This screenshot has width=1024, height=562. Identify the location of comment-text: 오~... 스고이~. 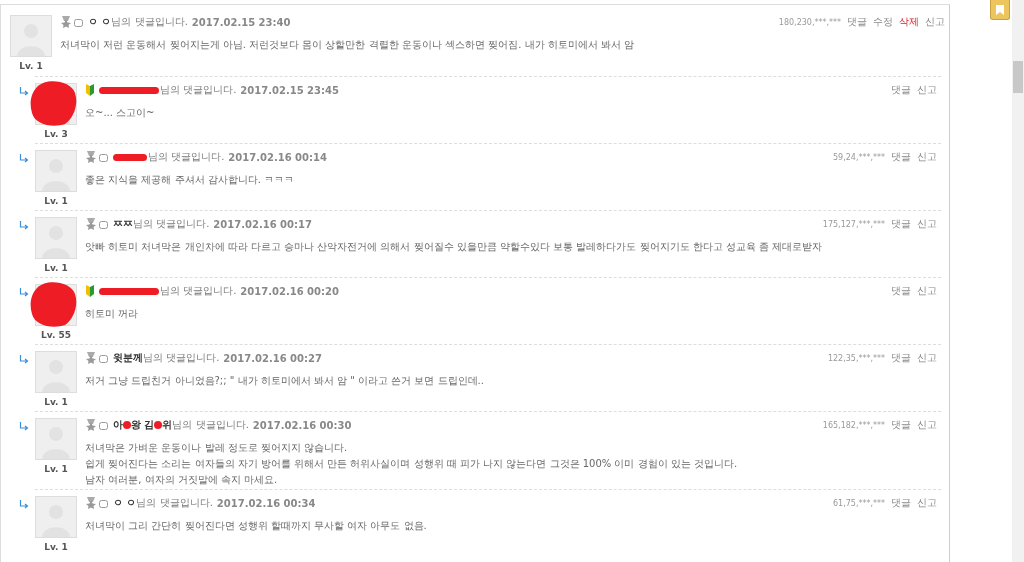
(120, 113).